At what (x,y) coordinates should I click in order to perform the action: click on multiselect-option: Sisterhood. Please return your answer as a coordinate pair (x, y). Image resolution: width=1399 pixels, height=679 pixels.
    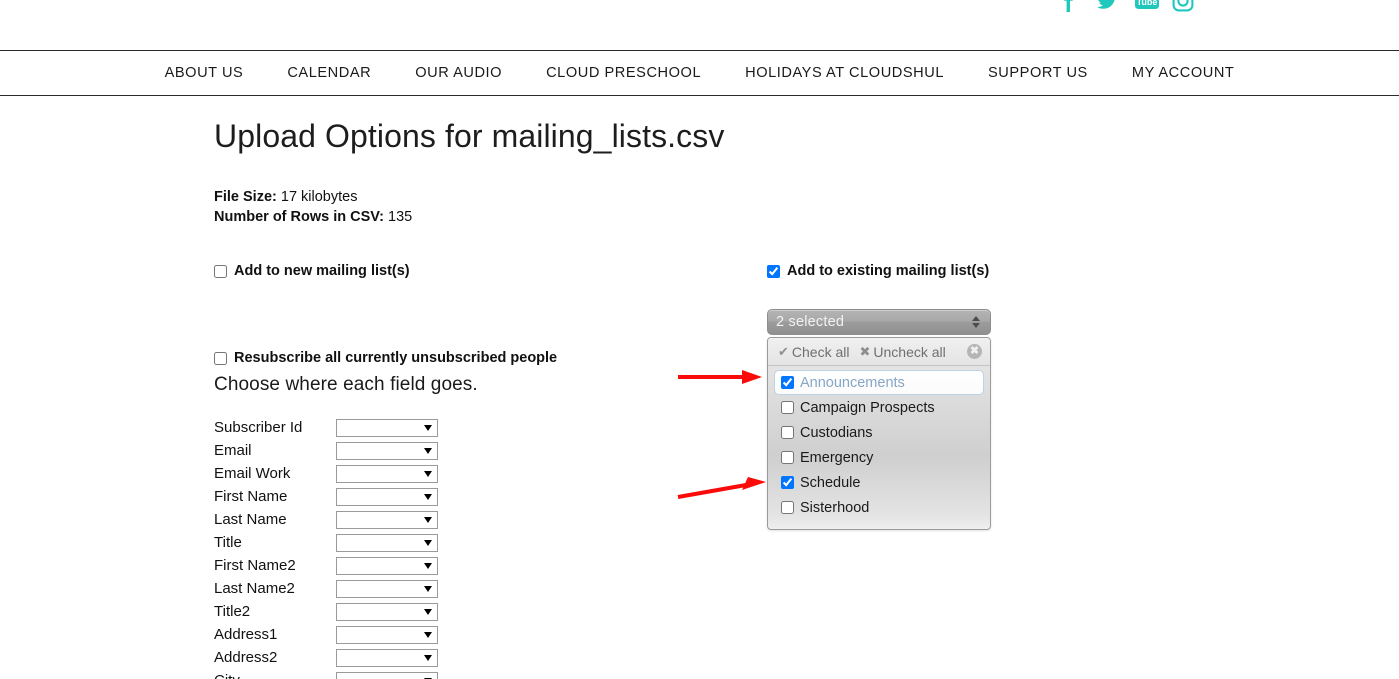
    Looking at the image, I should click on (879, 507).